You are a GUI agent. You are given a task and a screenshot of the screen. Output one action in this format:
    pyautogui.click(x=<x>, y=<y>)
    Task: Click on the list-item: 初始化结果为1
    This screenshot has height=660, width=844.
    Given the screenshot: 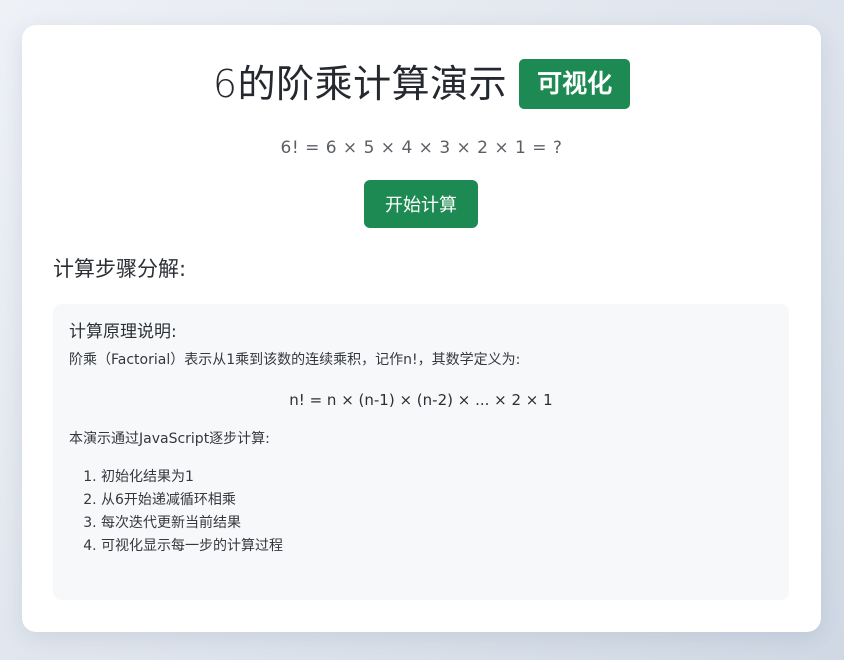 What is the action you would take?
    pyautogui.click(x=437, y=477)
    